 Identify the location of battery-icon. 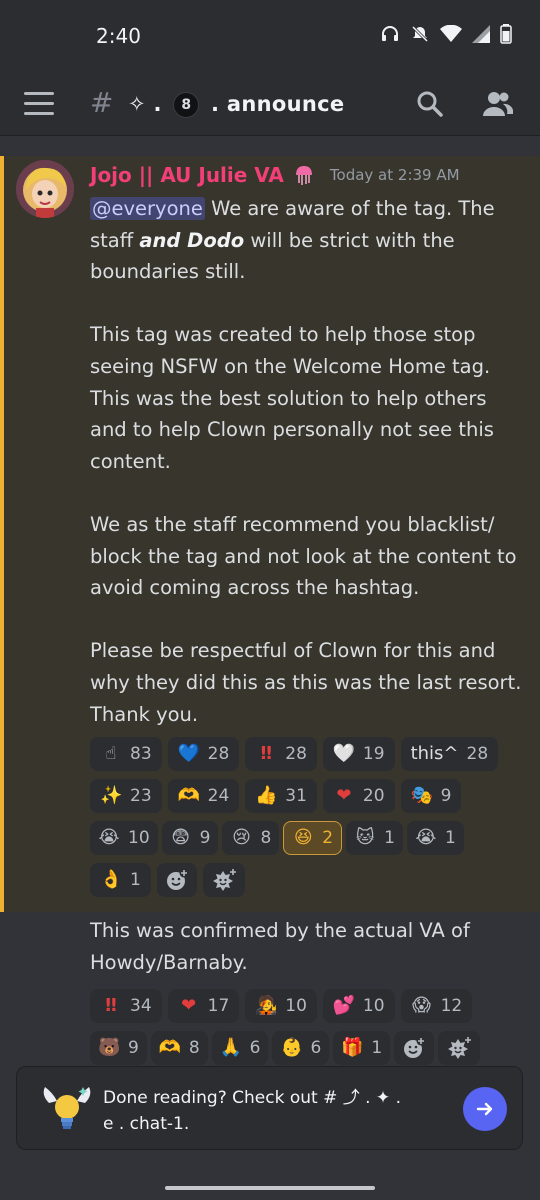
(506, 34).